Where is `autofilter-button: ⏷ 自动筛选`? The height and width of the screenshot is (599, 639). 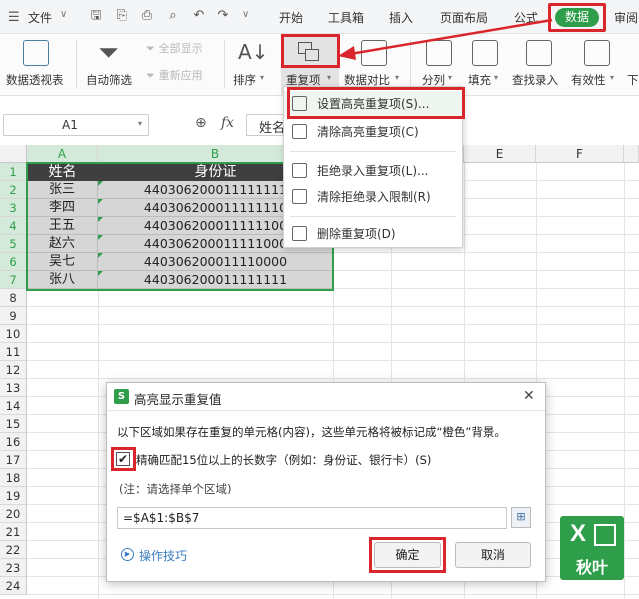
autofilter-button: ⏷ 自动筛选 is located at coordinates (111, 65).